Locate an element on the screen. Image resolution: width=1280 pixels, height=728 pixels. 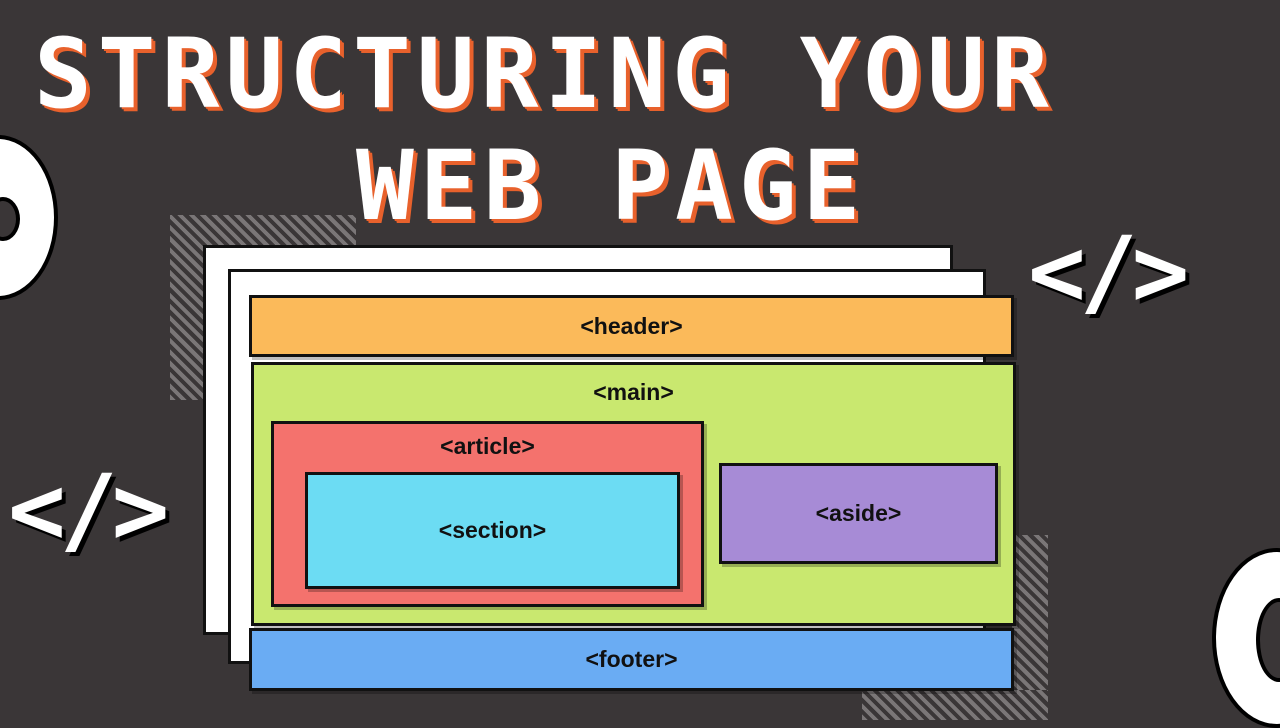
hatch-pattern-bottom is located at coordinates (955, 705).